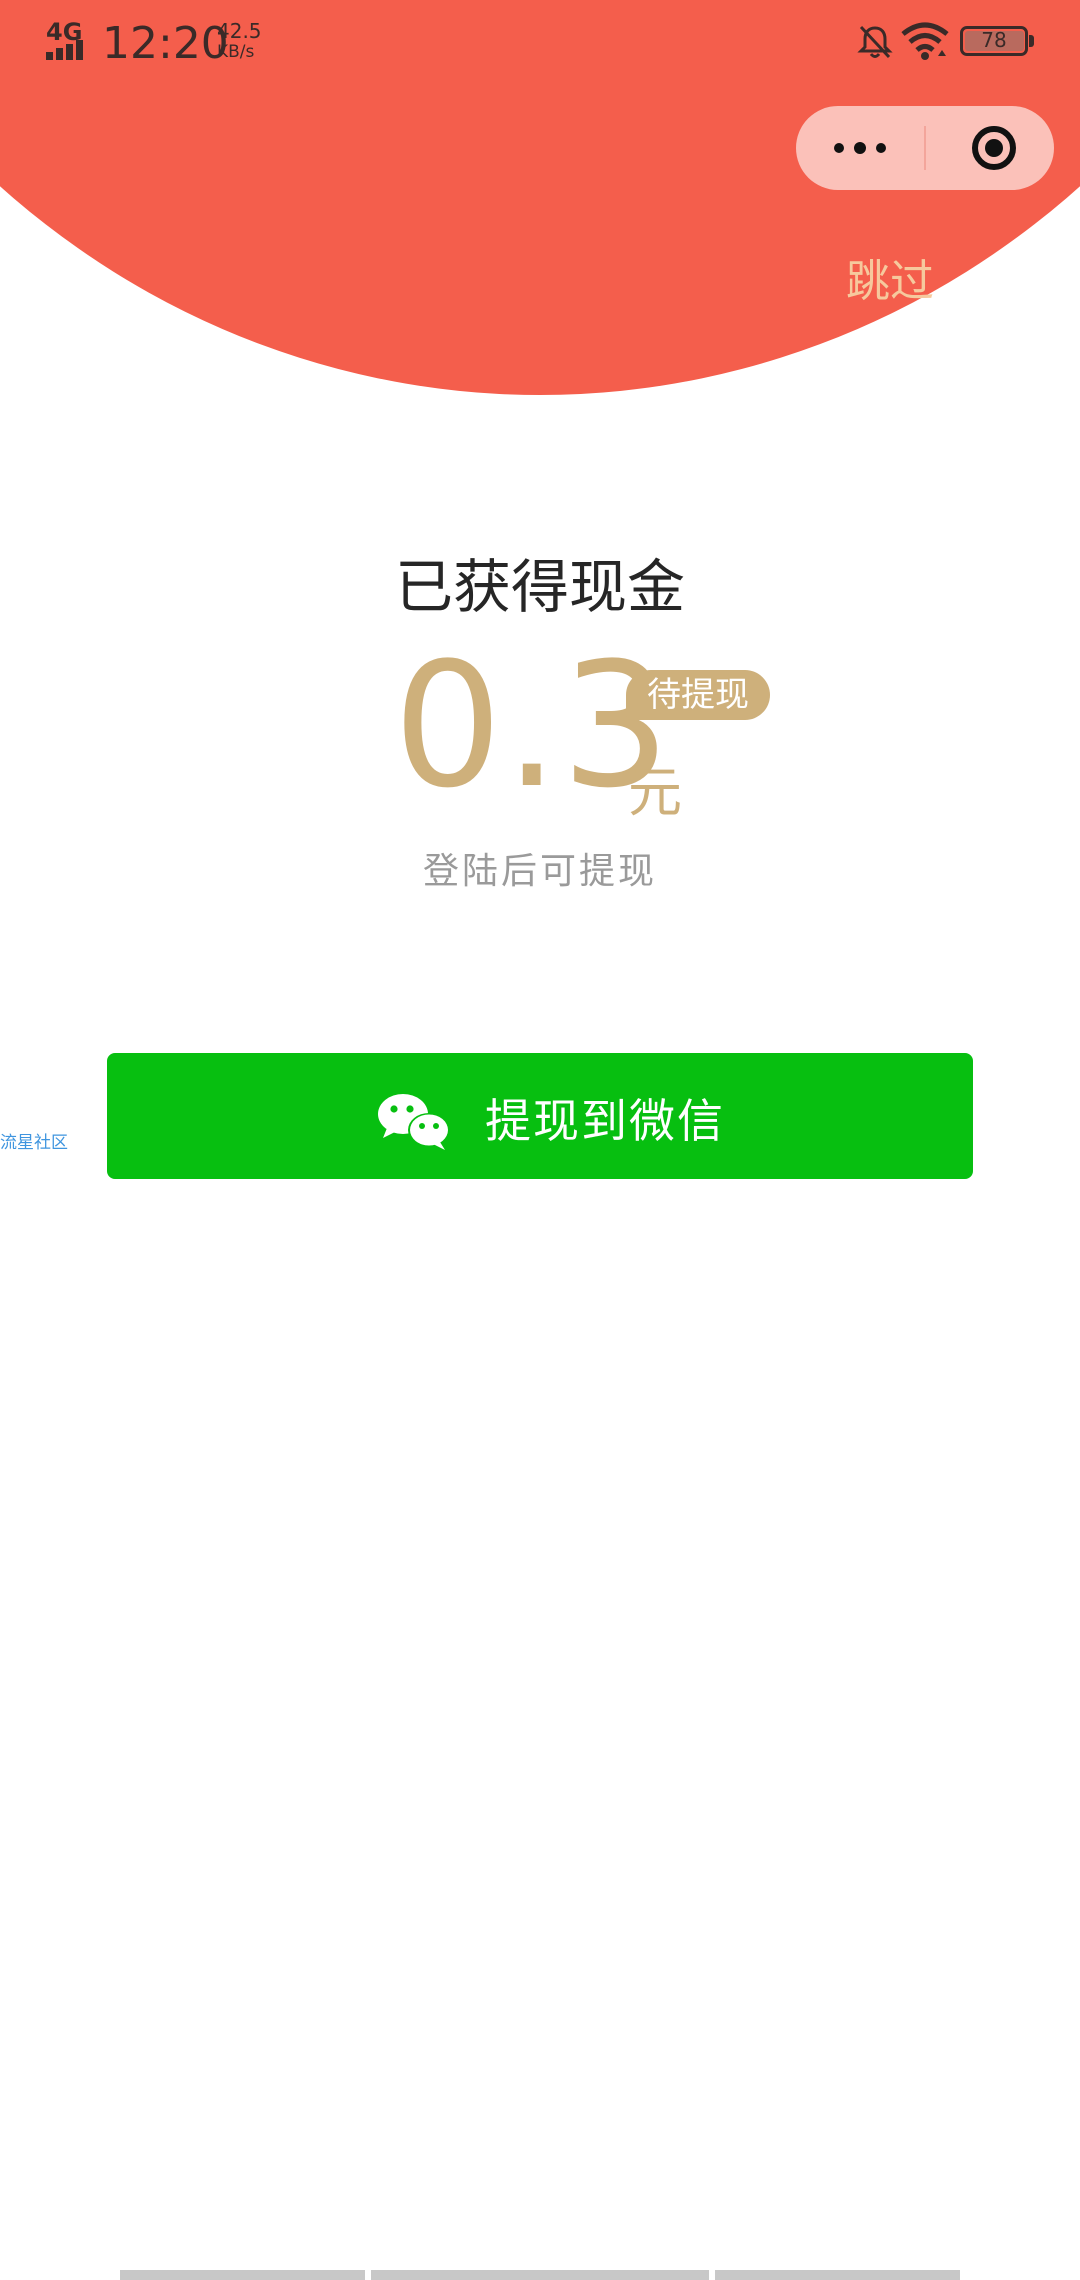 This screenshot has height=2280, width=1080. I want to click on side-label: 流星社区, so click(34, 1143).